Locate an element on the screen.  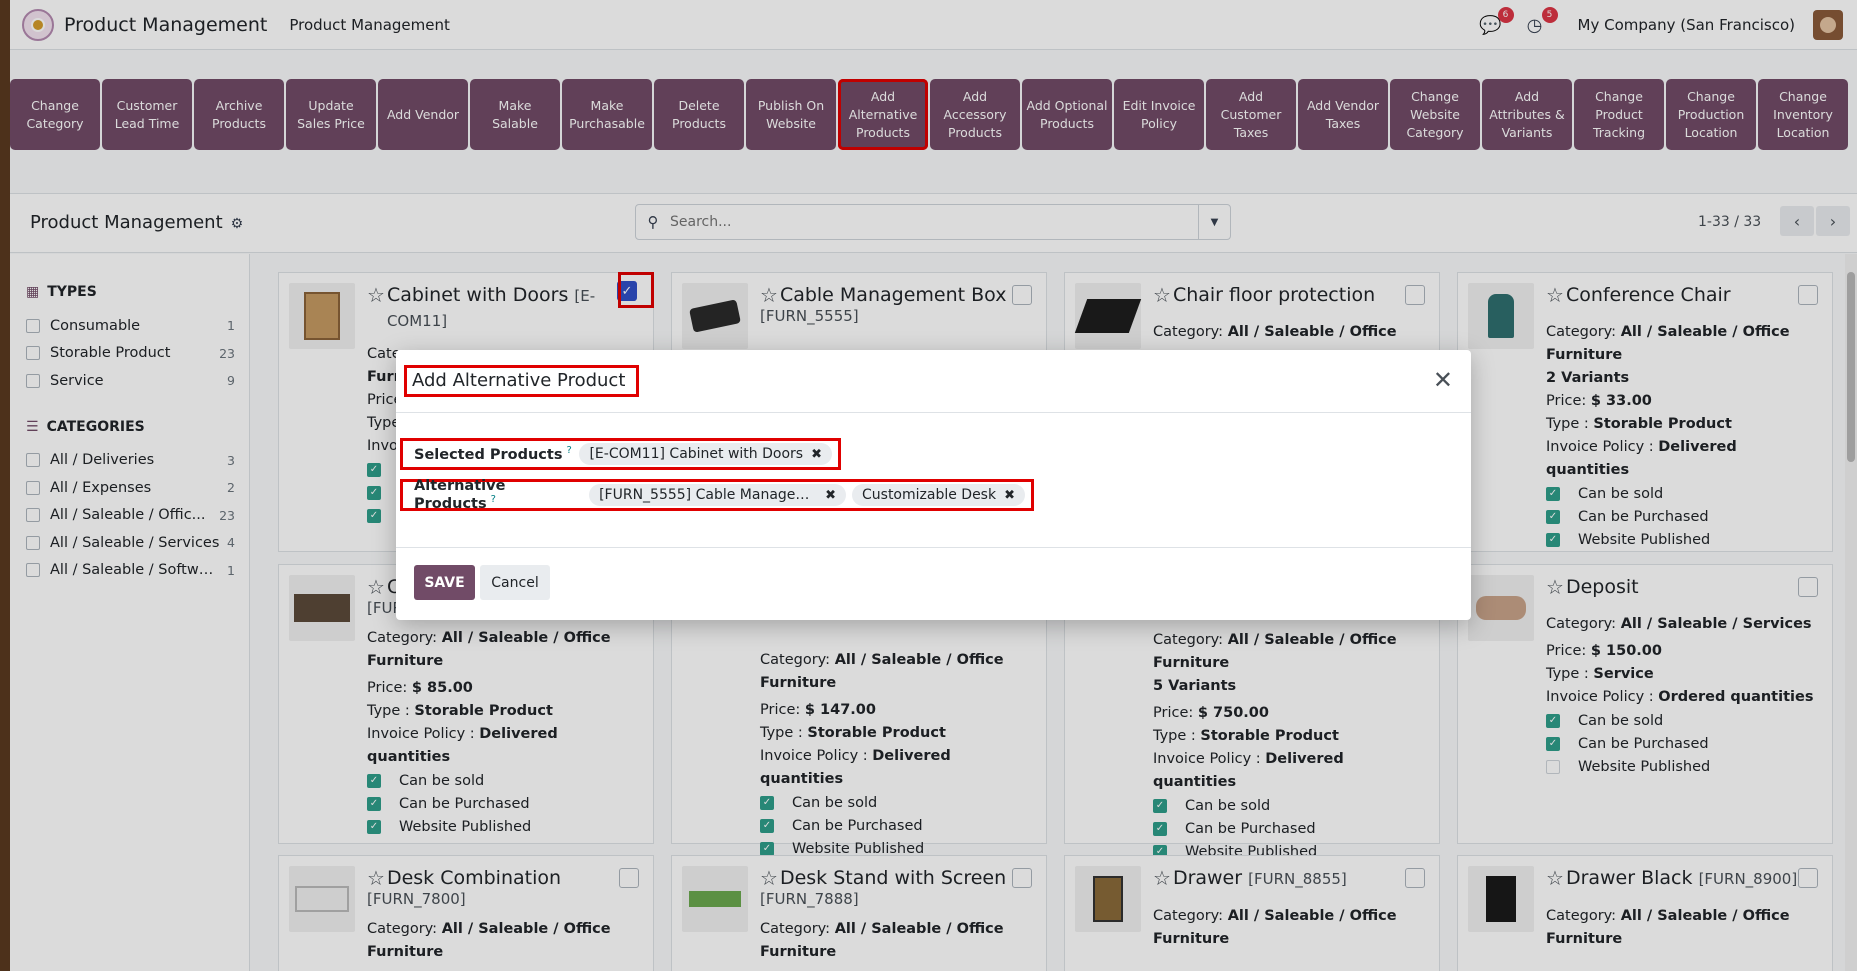
save-button: SAVE is located at coordinates (444, 582).